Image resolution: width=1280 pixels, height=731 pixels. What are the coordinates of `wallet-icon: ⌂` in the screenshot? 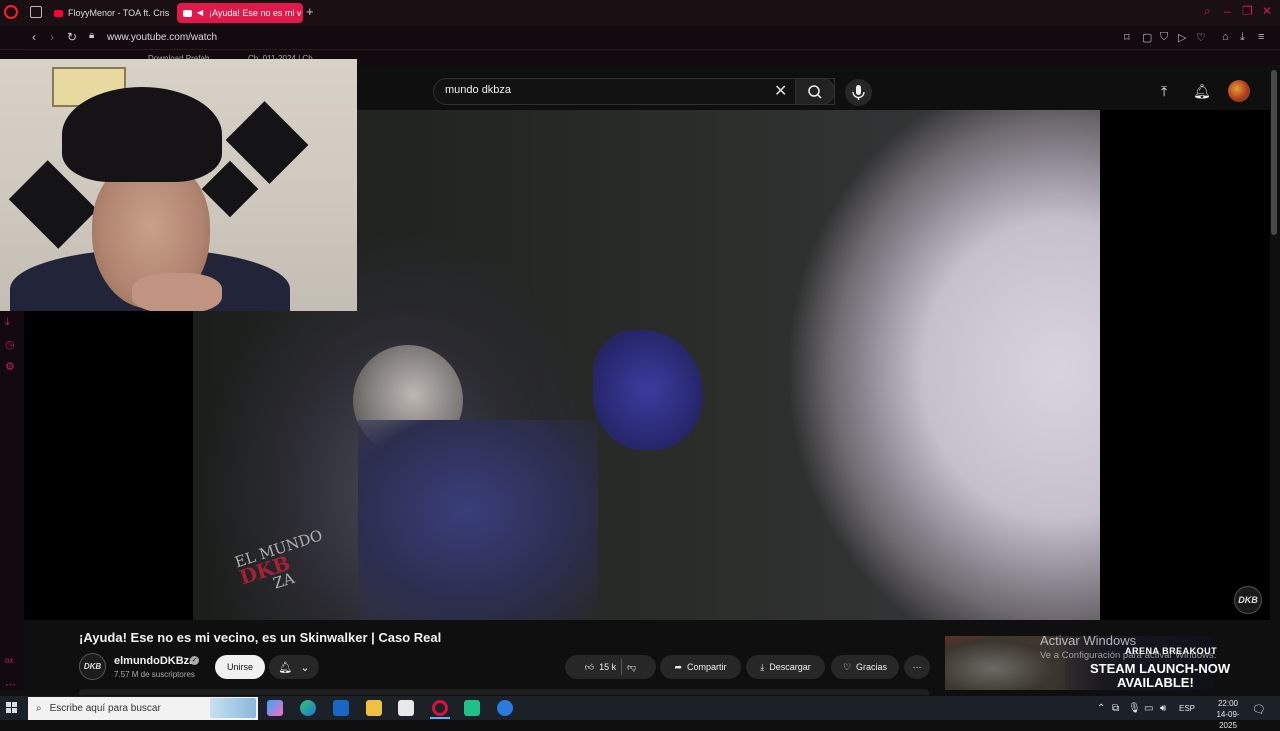 It's located at (1225, 37).